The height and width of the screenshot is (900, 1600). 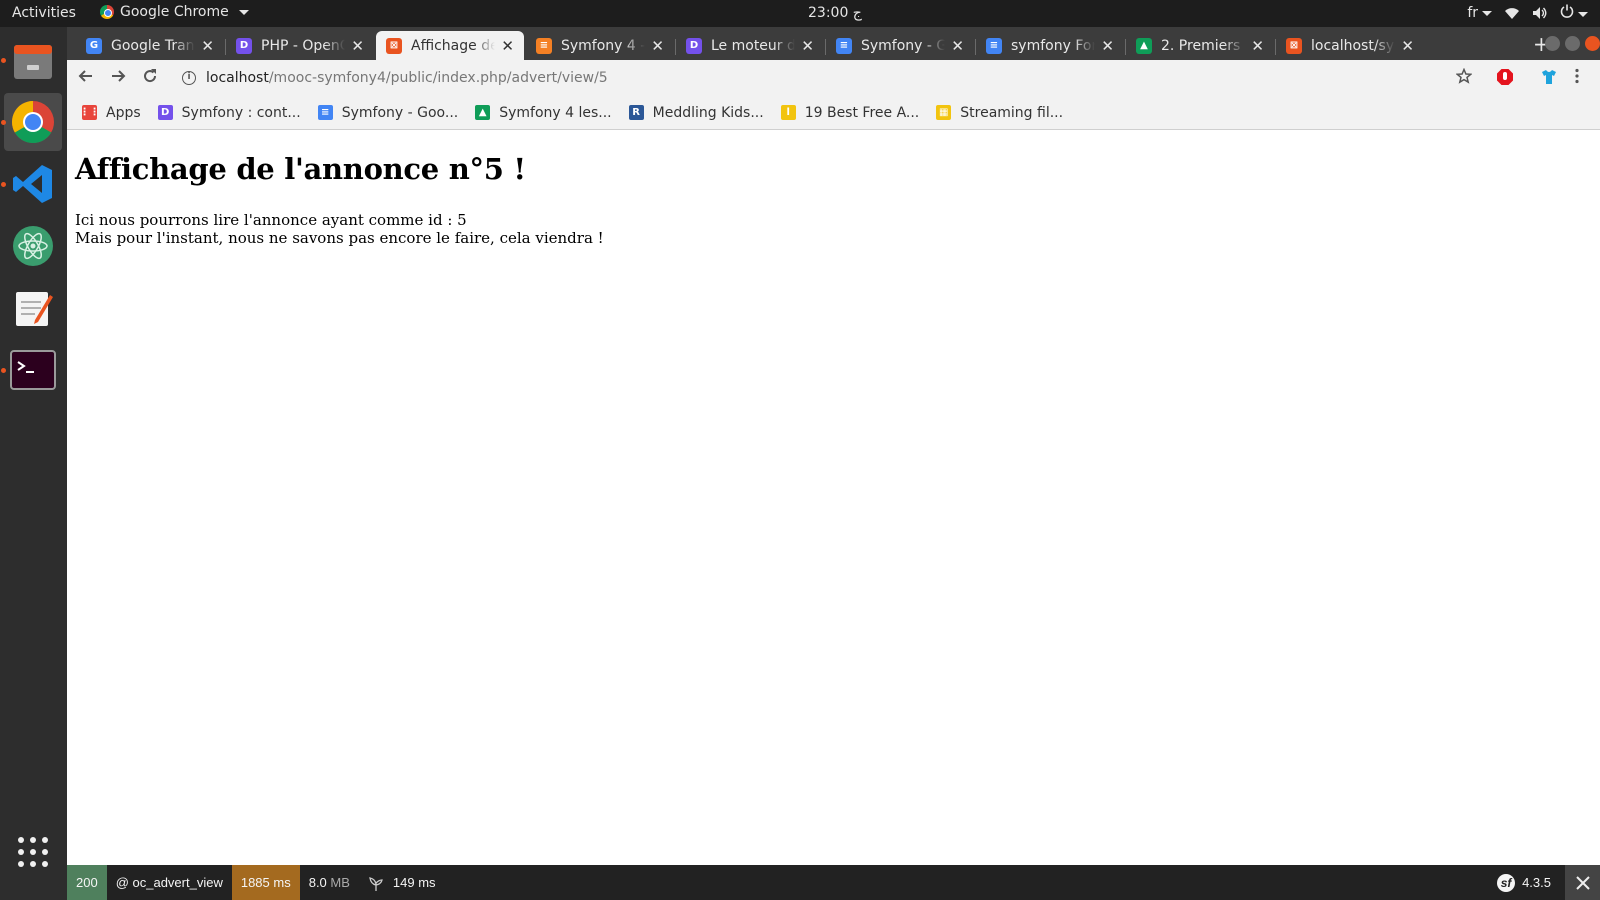 What do you see at coordinates (603, 45) in the screenshot?
I see `tab-title: Symfony 4 - Tutoriel` at bounding box center [603, 45].